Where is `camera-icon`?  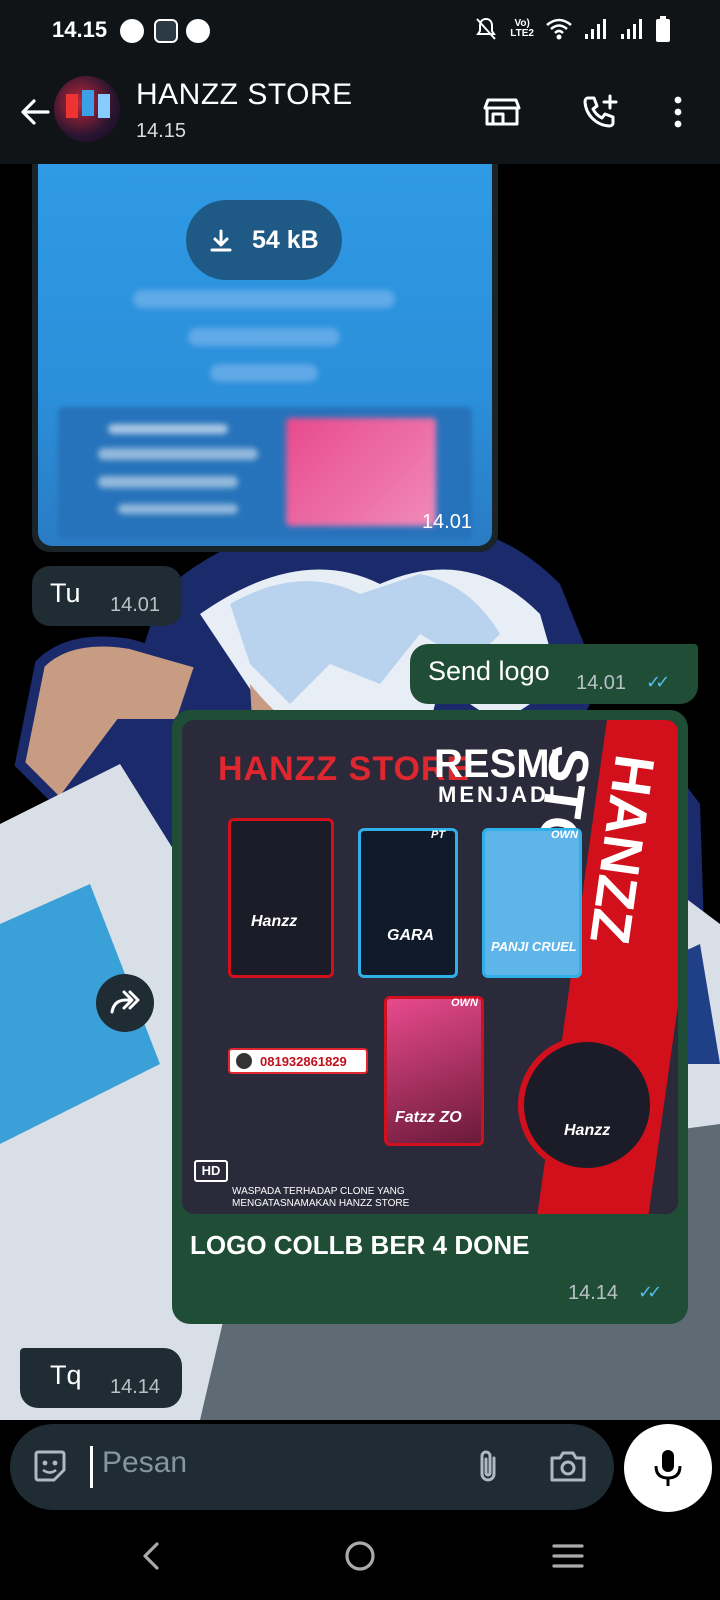
camera-icon is located at coordinates (568, 1466).